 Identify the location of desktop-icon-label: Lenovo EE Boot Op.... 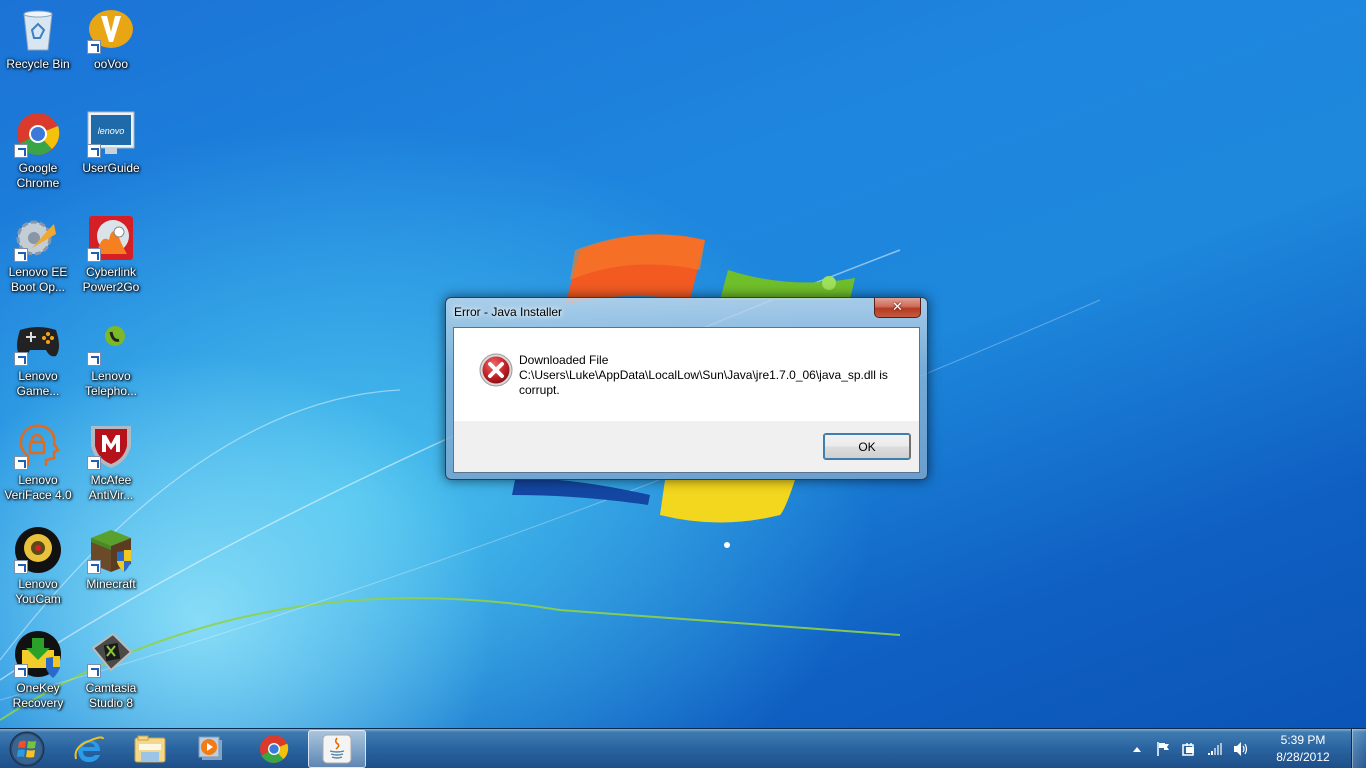
(38, 279).